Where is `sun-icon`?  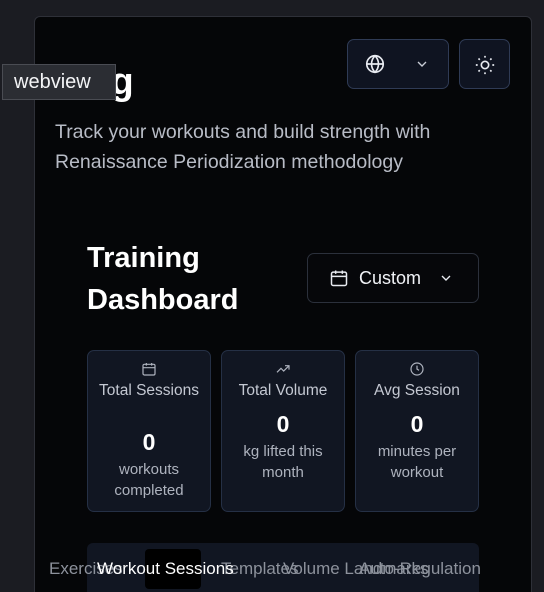
sun-icon is located at coordinates (485, 65).